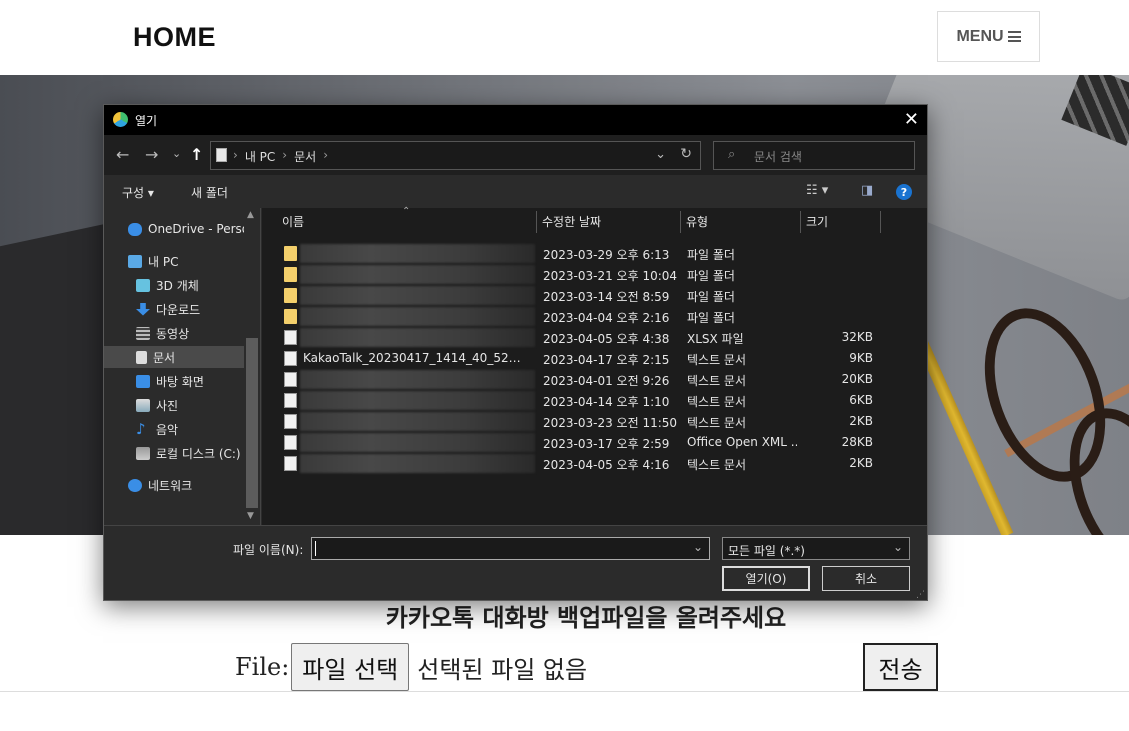  Describe the element at coordinates (609, 221) in the screenshot. I see `column-header-modified: 수정한 날짜` at that location.